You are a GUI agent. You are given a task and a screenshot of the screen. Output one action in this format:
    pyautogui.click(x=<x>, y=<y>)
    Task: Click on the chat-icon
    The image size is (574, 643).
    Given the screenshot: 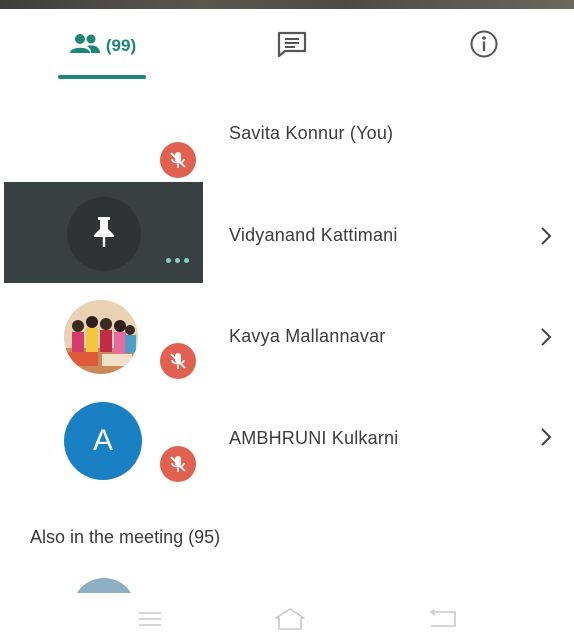 What is the action you would take?
    pyautogui.click(x=292, y=46)
    